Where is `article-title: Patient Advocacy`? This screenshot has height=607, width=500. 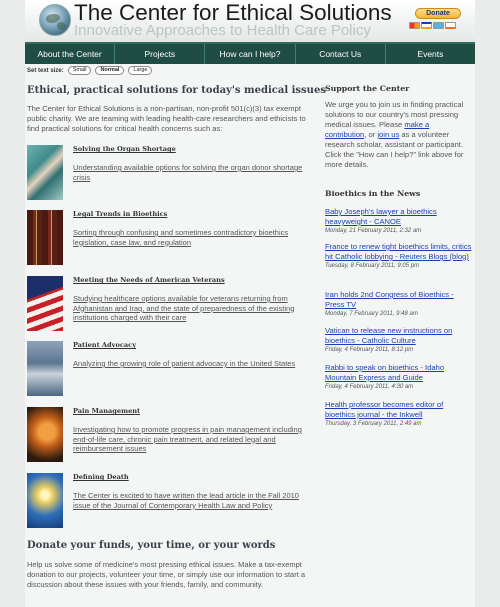 article-title: Patient Advocacy is located at coordinates (104, 345).